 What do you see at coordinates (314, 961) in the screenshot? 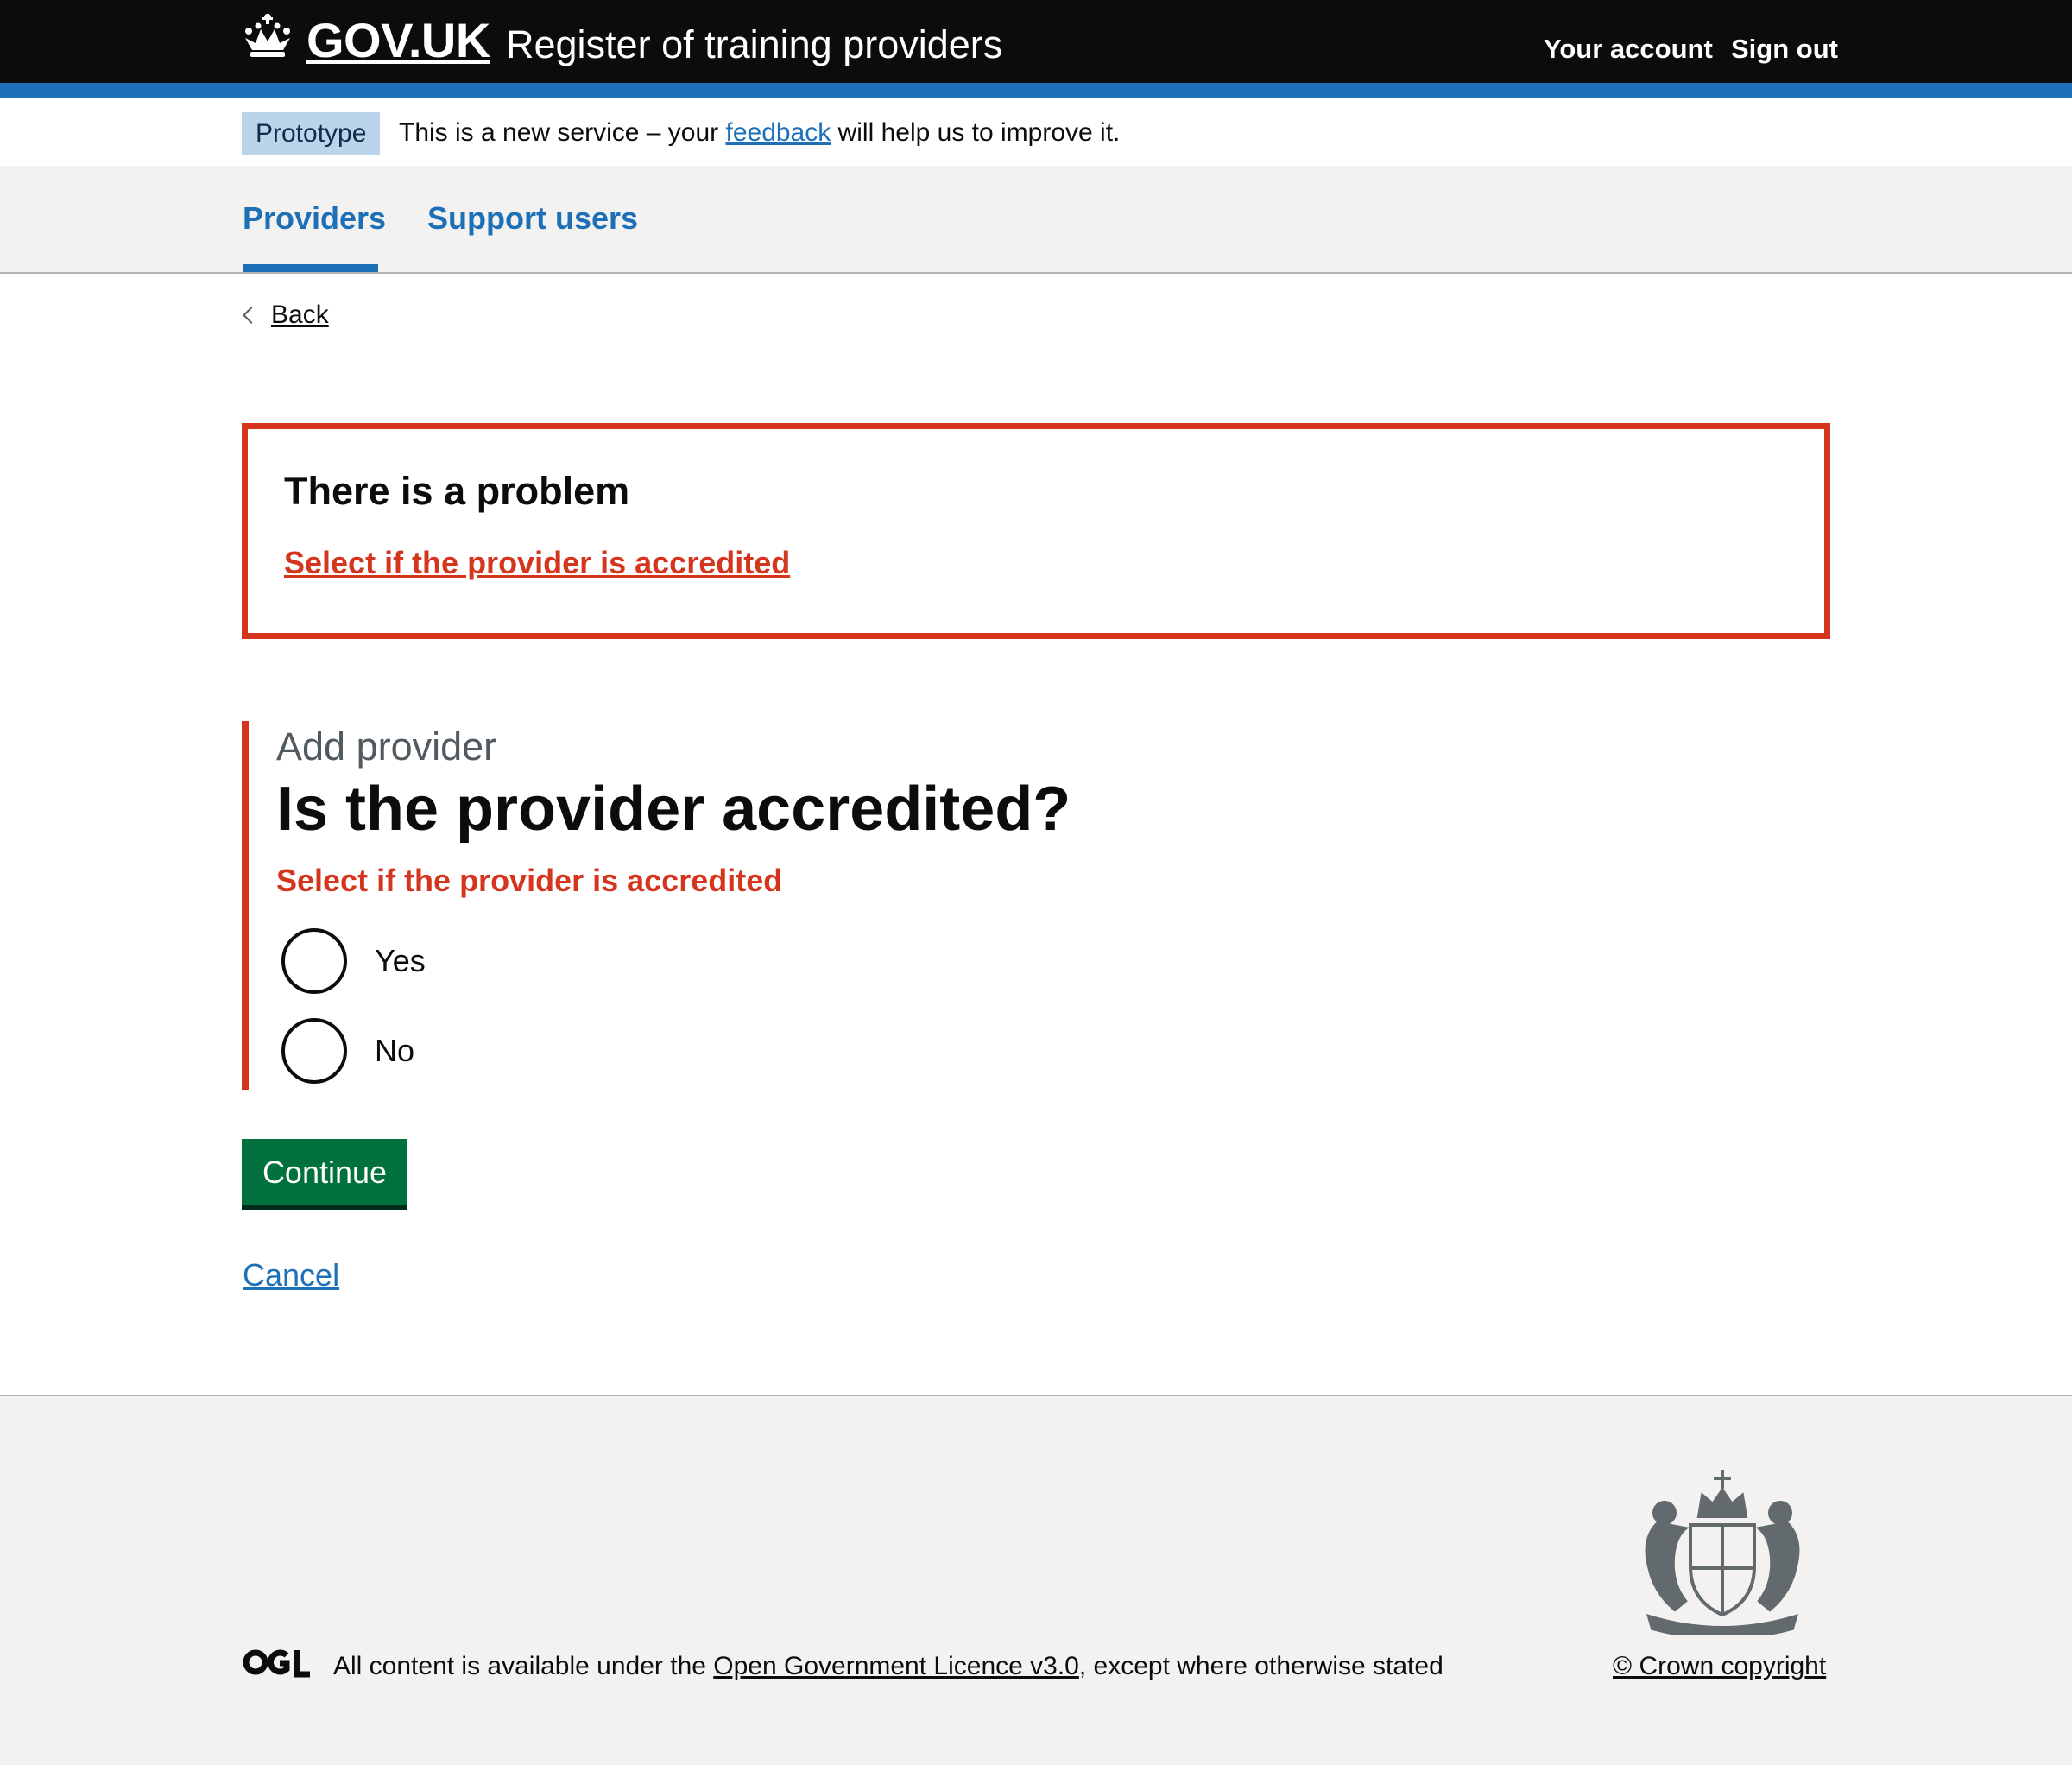
I see `radio-button-yes` at bounding box center [314, 961].